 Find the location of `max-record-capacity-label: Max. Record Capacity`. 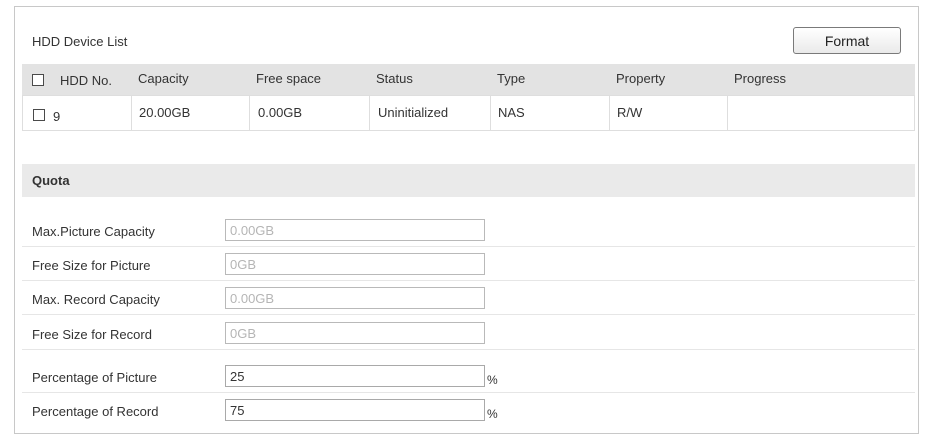

max-record-capacity-label: Max. Record Capacity is located at coordinates (96, 299).